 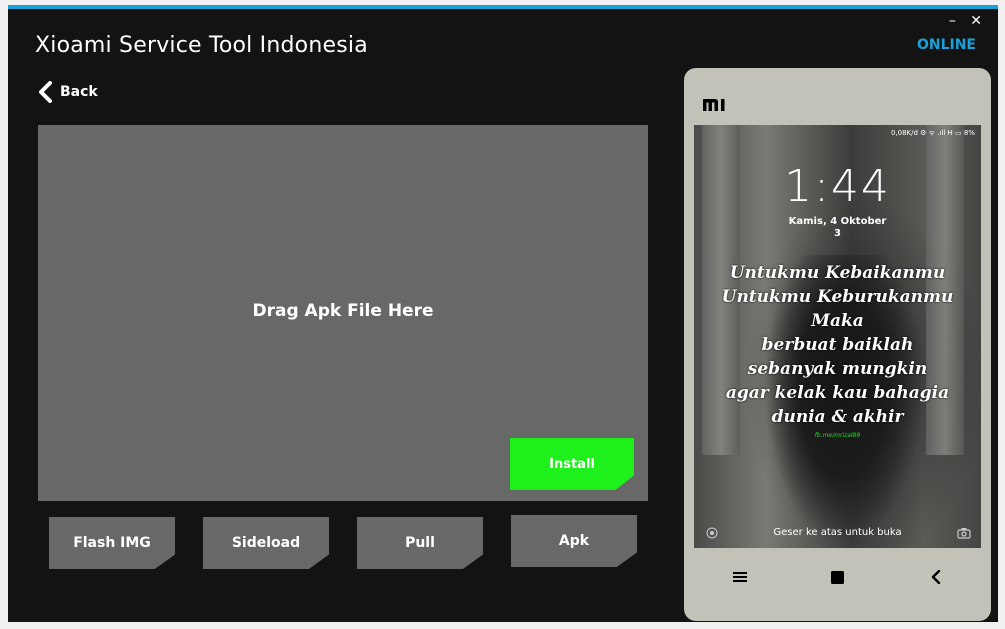 What do you see at coordinates (964, 533) in the screenshot?
I see `camera-icon` at bounding box center [964, 533].